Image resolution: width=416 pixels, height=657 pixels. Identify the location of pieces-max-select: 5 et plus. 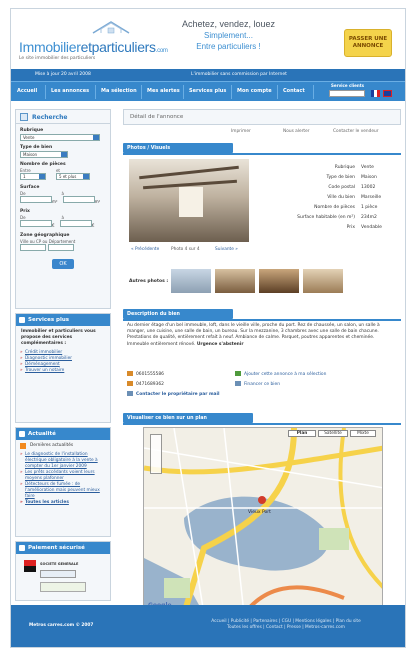
(73, 176).